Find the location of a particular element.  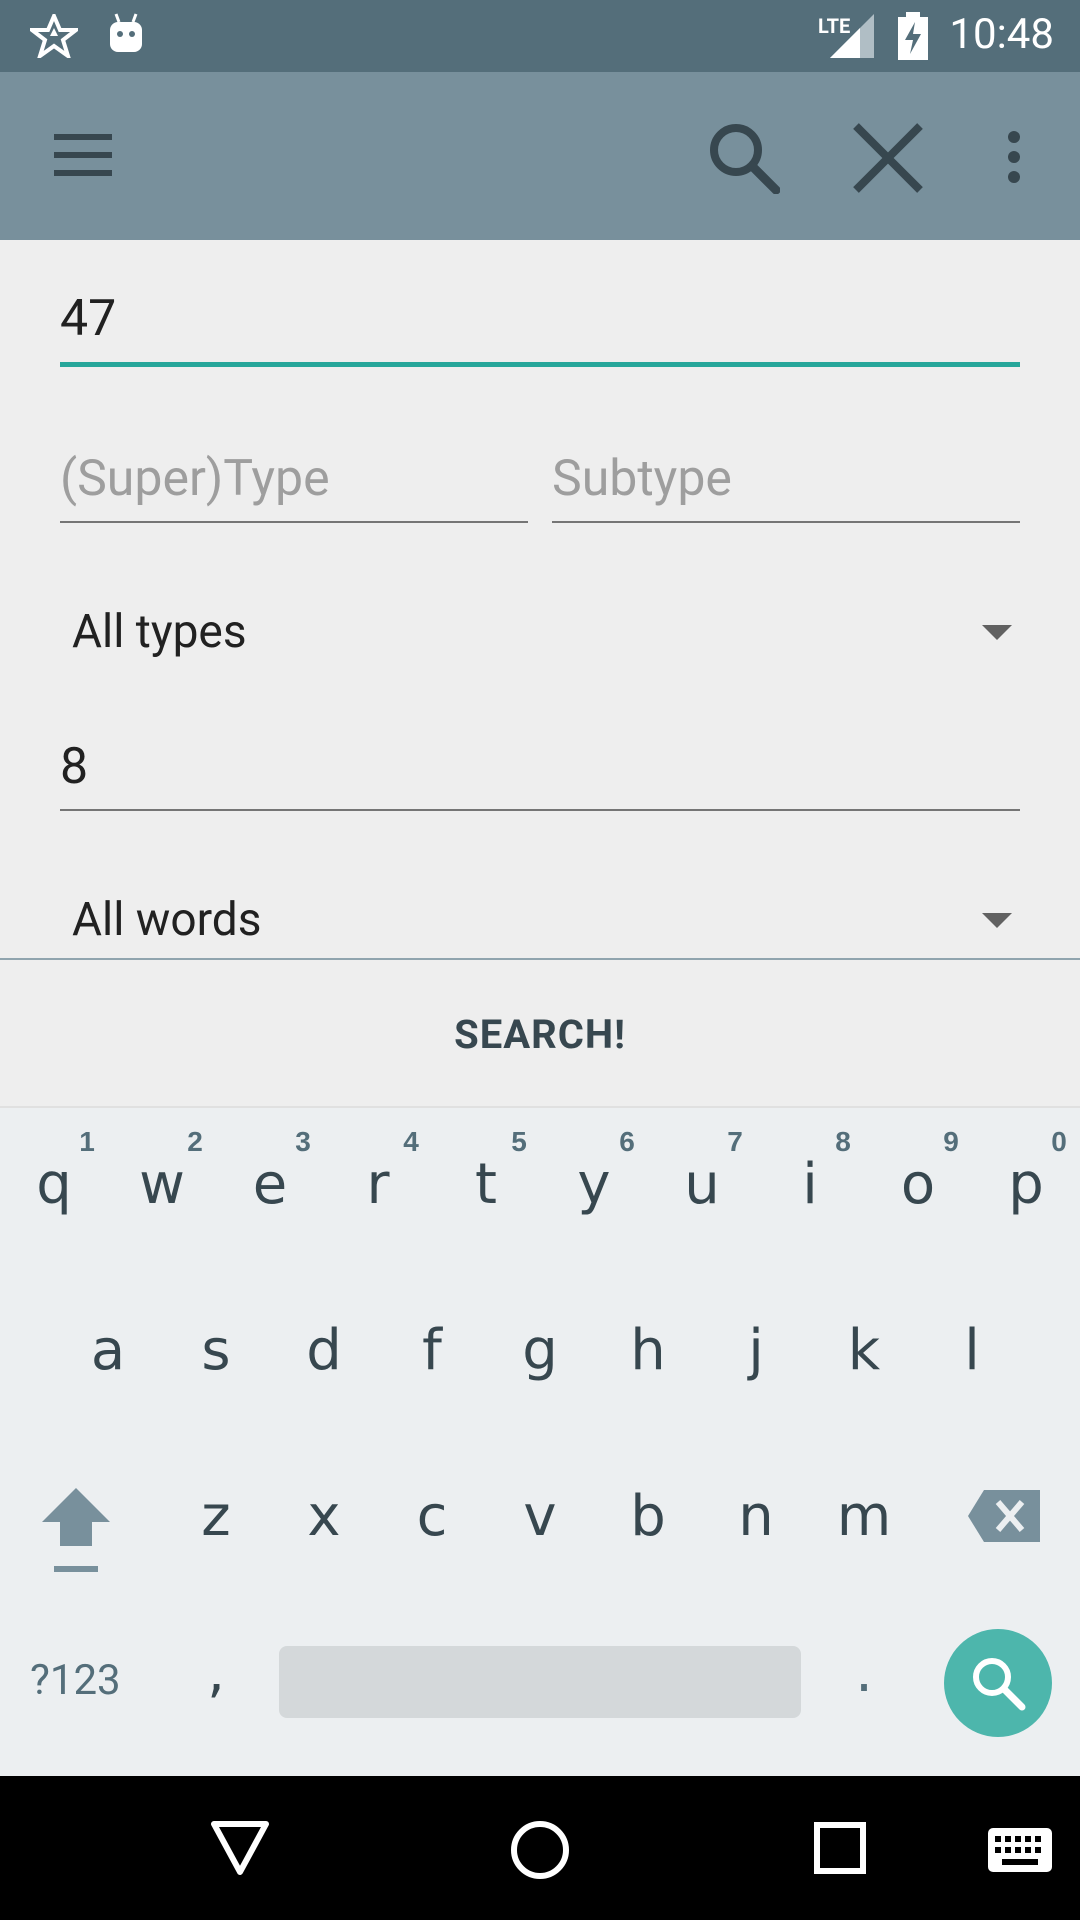

comma-key: , is located at coordinates (216, 1672).